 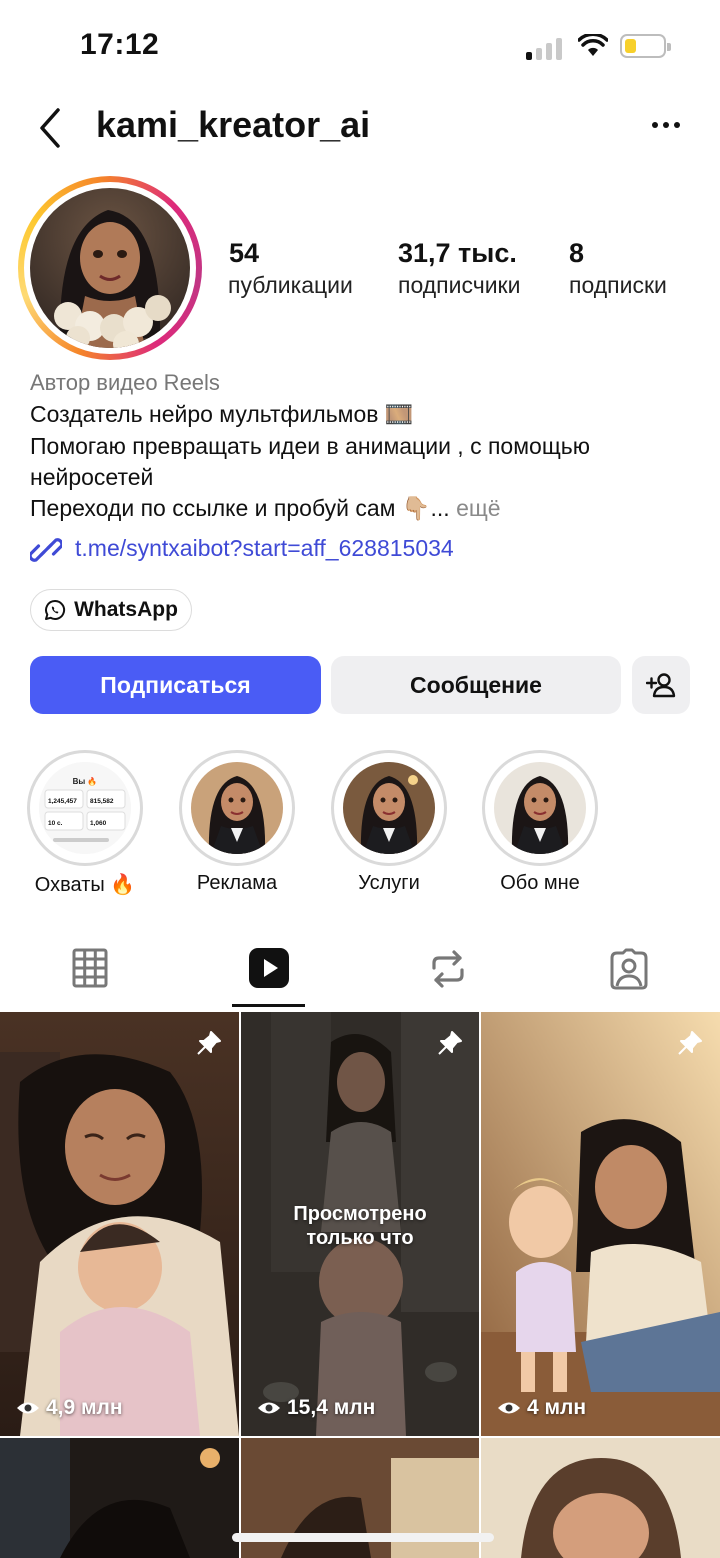 I want to click on more-options-icon, so click(x=666, y=125).